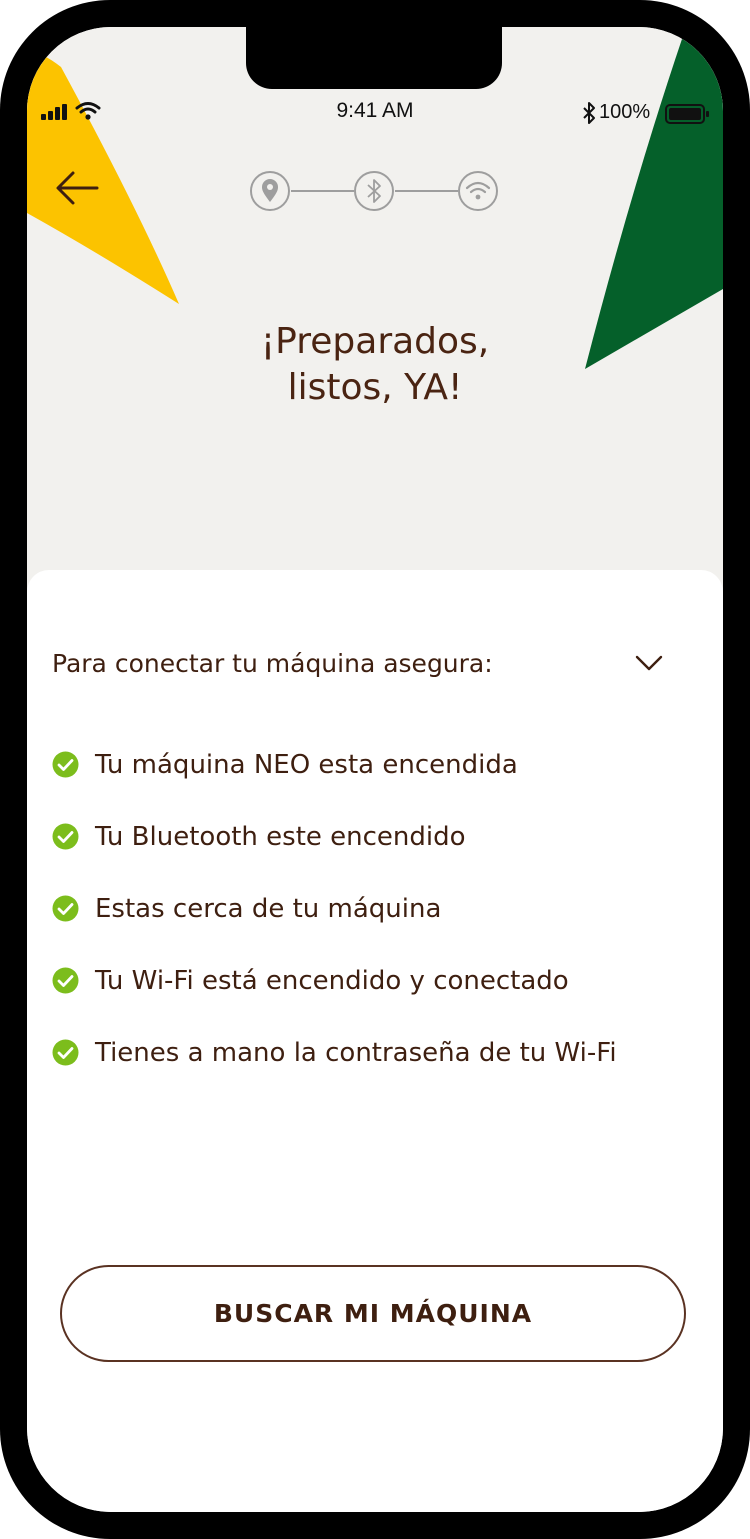 The image size is (750, 1539). Describe the element at coordinates (375, 387) in the screenshot. I see `title-line-2: listos, YA!` at that location.